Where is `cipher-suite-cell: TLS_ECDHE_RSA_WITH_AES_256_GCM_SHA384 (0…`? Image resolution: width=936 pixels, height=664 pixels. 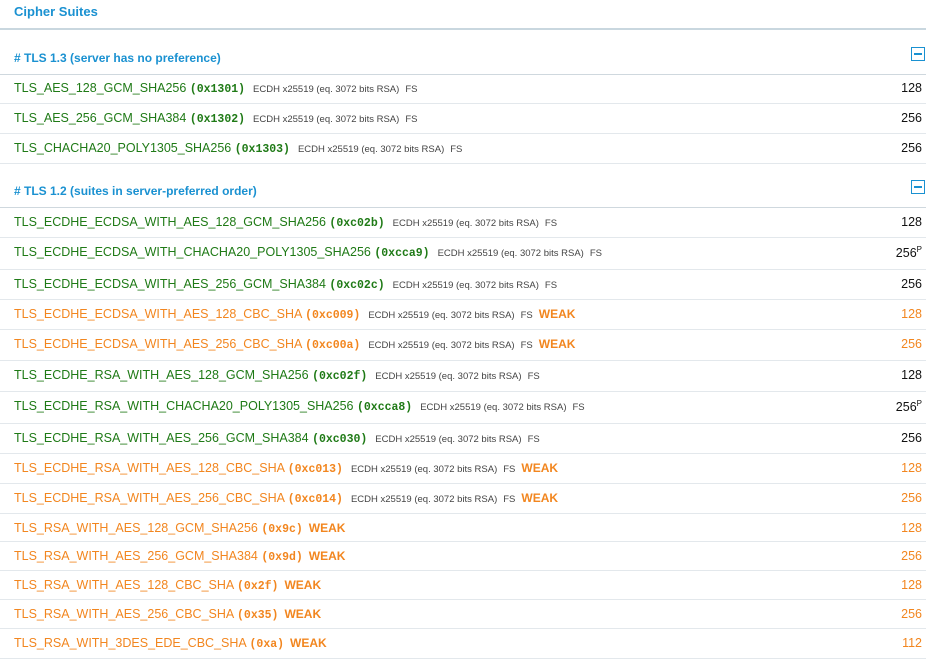
cipher-suite-cell: TLS_ECDHE_RSA_WITH_AES_256_GCM_SHA384 (0… is located at coordinates (277, 438).